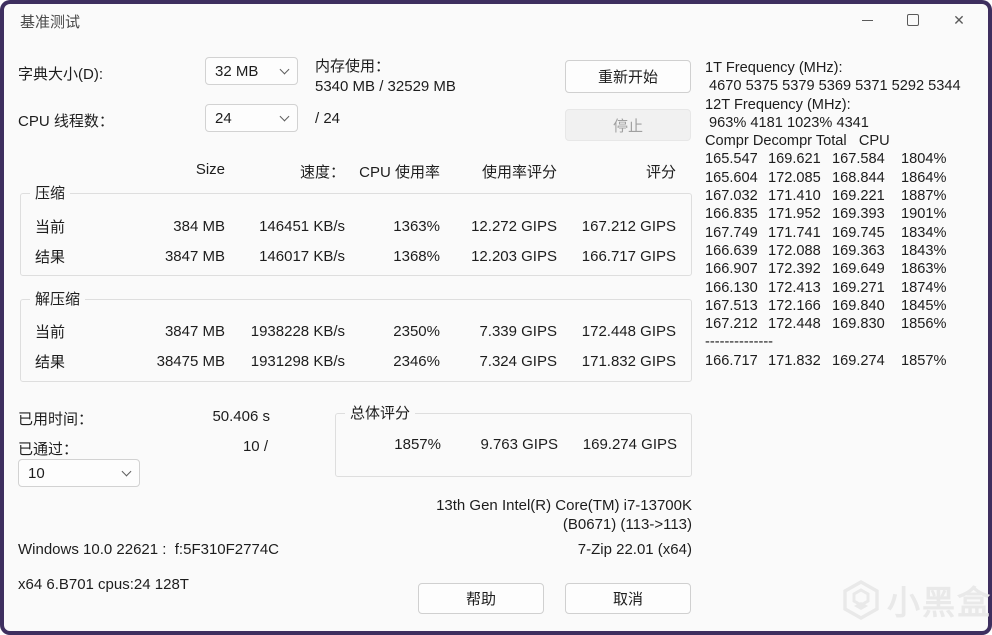 This screenshot has width=992, height=635. I want to click on stop-button: 停止, so click(628, 125).